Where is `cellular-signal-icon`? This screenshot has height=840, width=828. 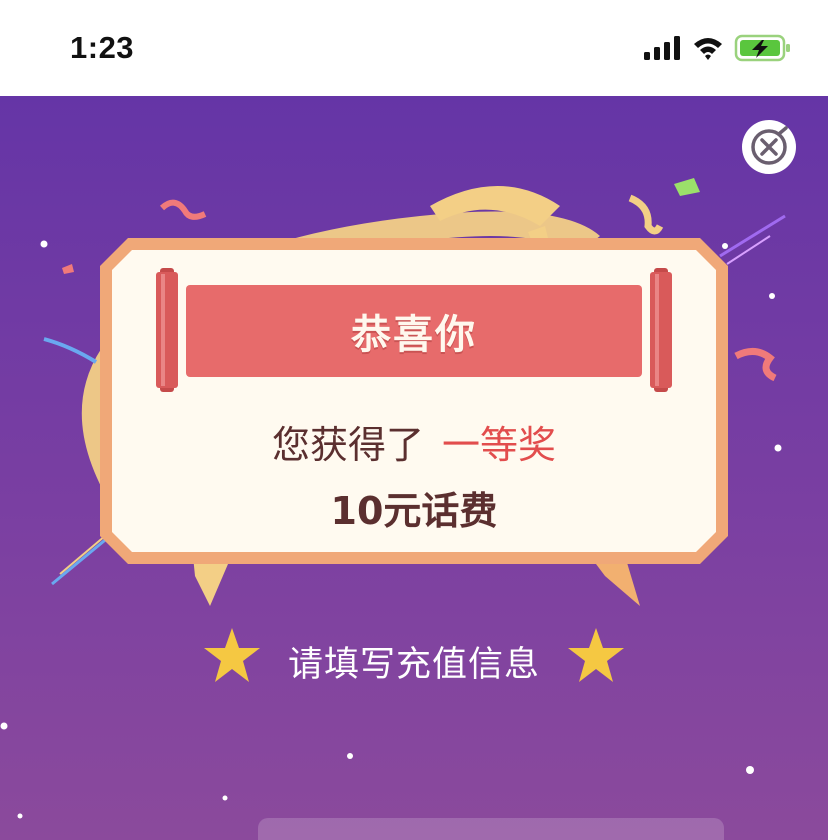
cellular-signal-icon is located at coordinates (662, 48).